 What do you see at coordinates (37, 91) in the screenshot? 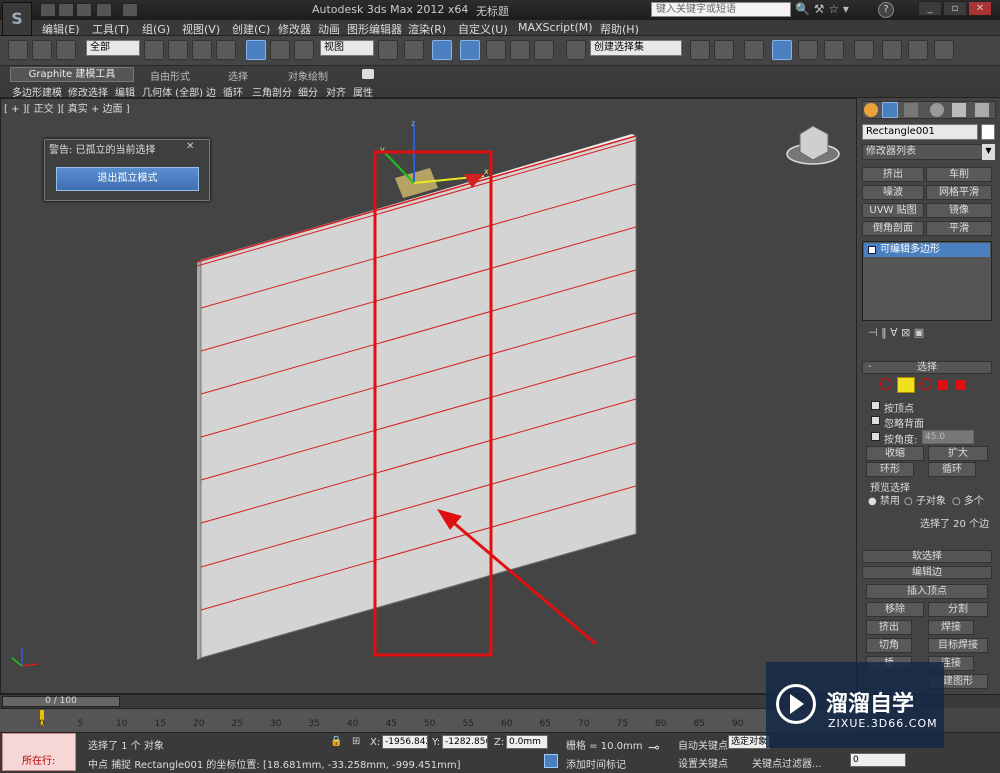
I see `panel-polygon-modeling: 多边形建模` at bounding box center [37, 91].